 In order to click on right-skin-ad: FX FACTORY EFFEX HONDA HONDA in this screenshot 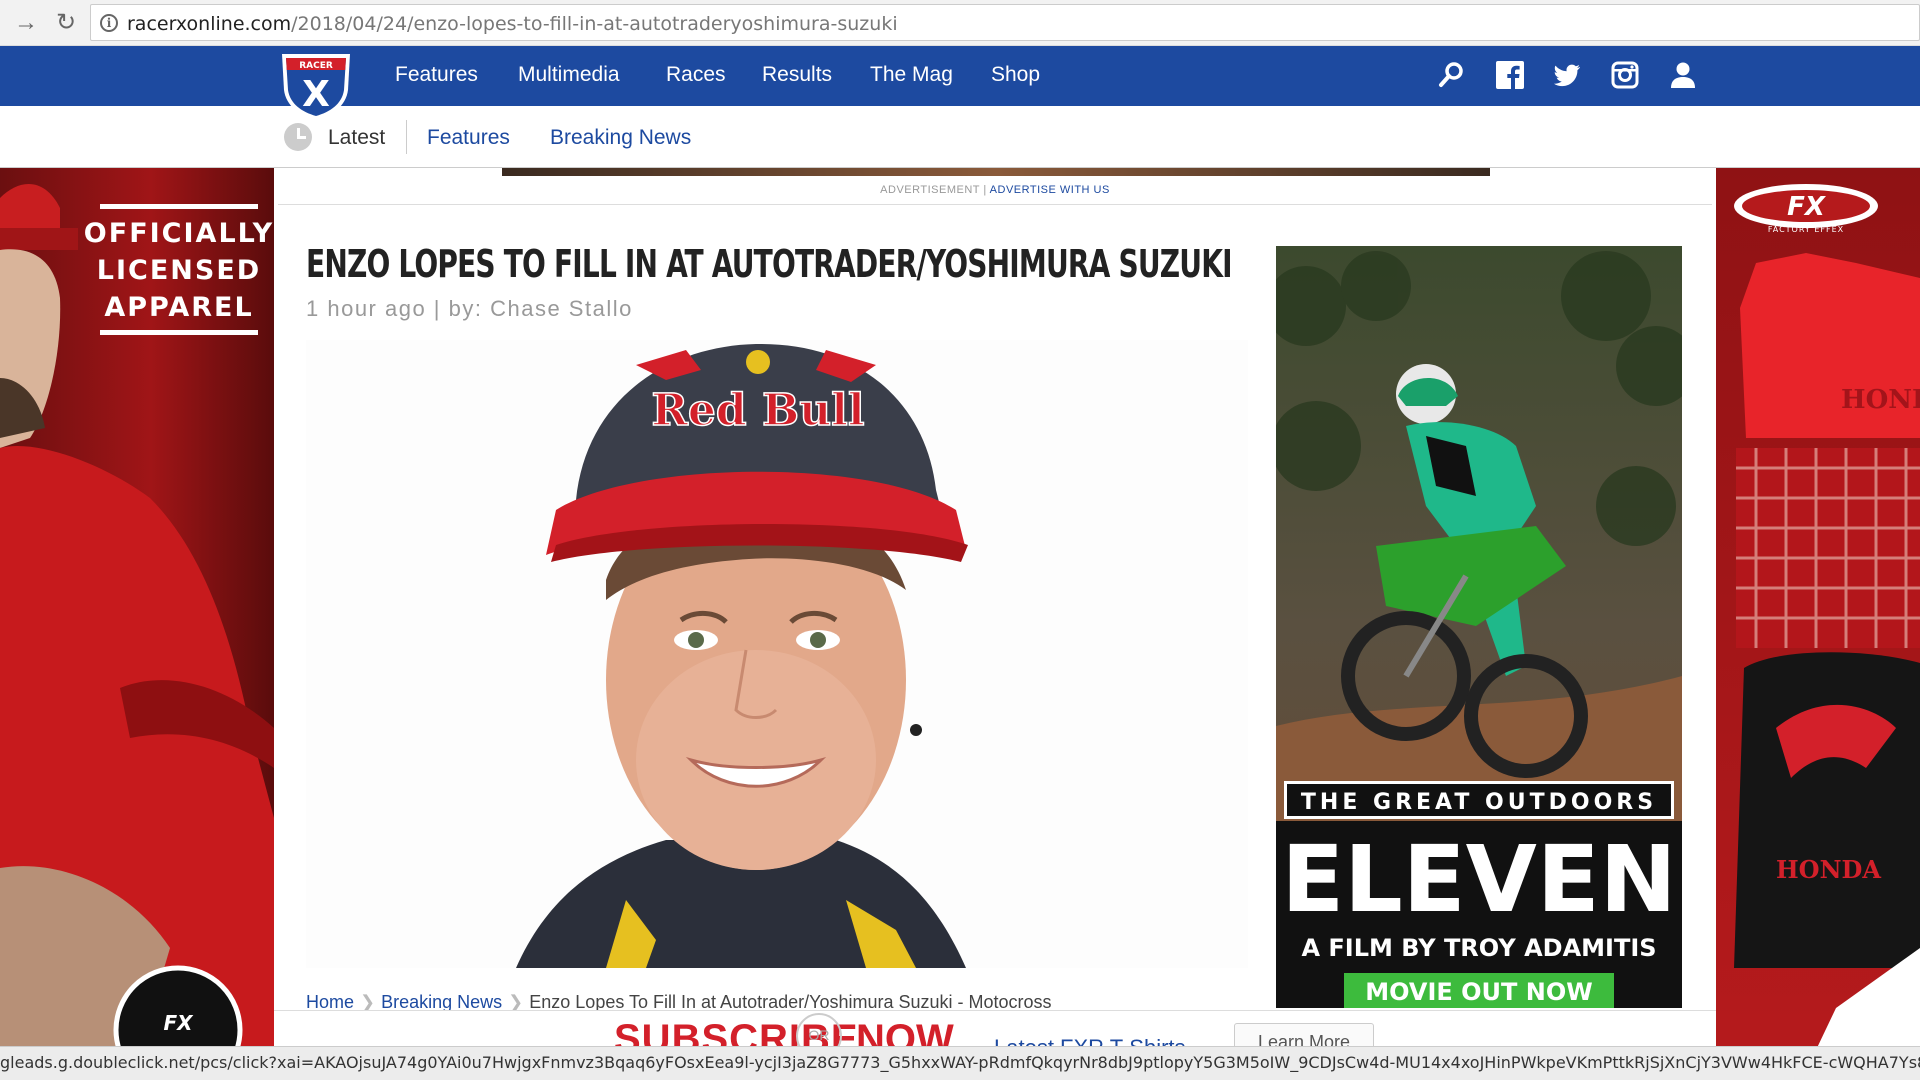, I will do `click(1818, 609)`.